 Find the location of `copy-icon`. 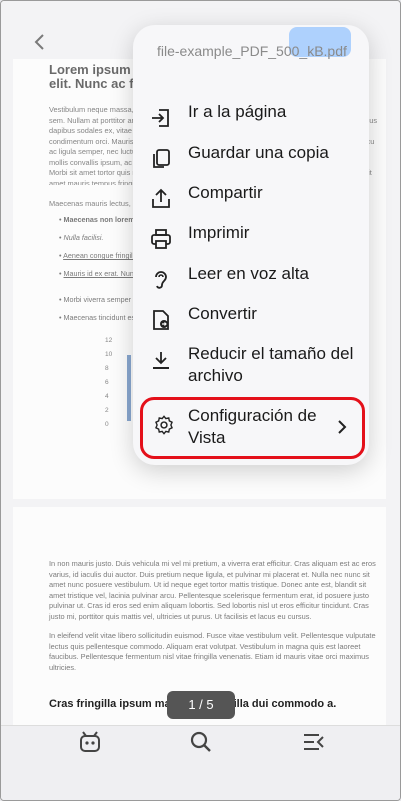

copy-icon is located at coordinates (161, 159).